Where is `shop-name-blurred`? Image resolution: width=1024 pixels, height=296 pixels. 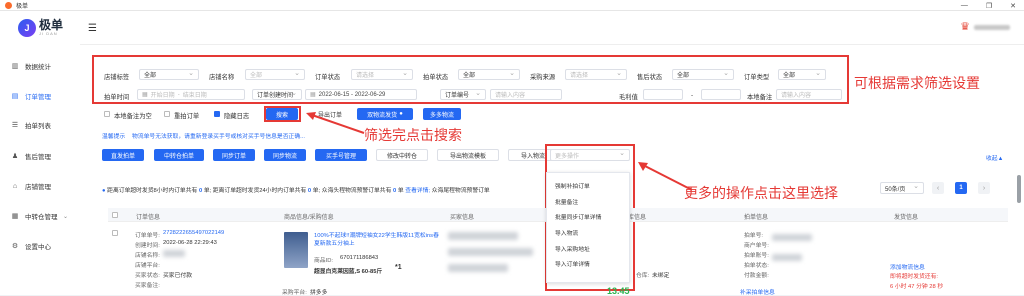 shop-name-blurred is located at coordinates (174, 253).